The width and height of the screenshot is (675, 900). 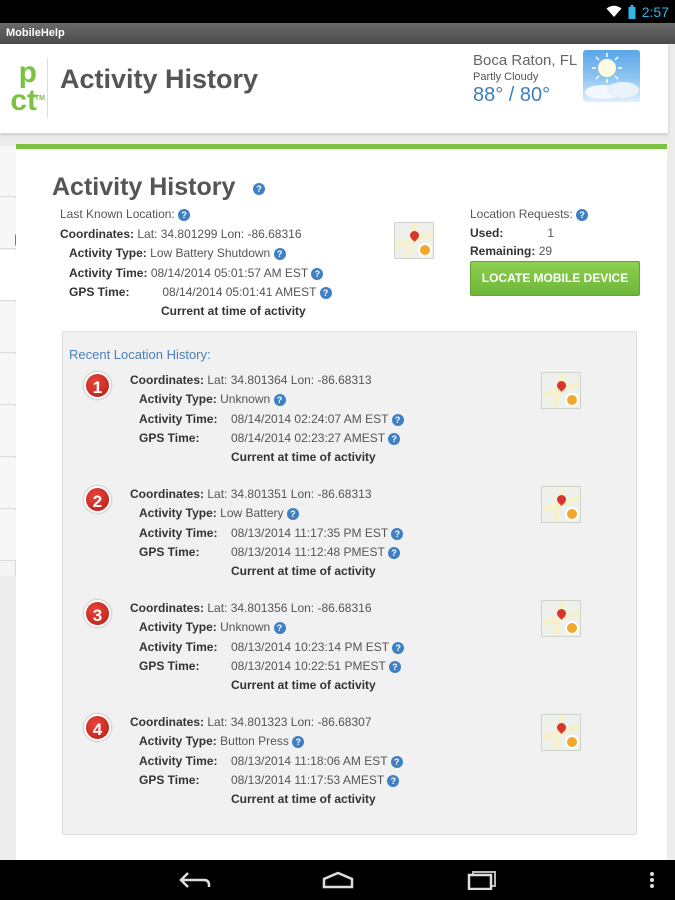 What do you see at coordinates (8, 275) in the screenshot?
I see `side-nav-tab-active` at bounding box center [8, 275].